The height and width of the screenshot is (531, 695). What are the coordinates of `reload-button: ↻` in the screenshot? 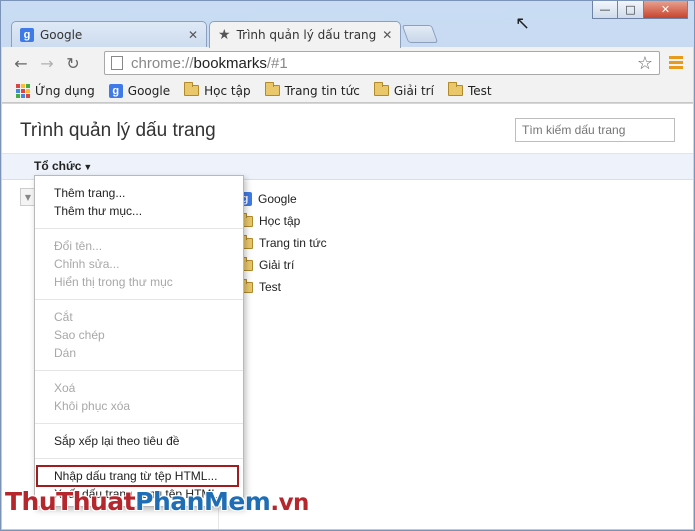 It's located at (73, 63).